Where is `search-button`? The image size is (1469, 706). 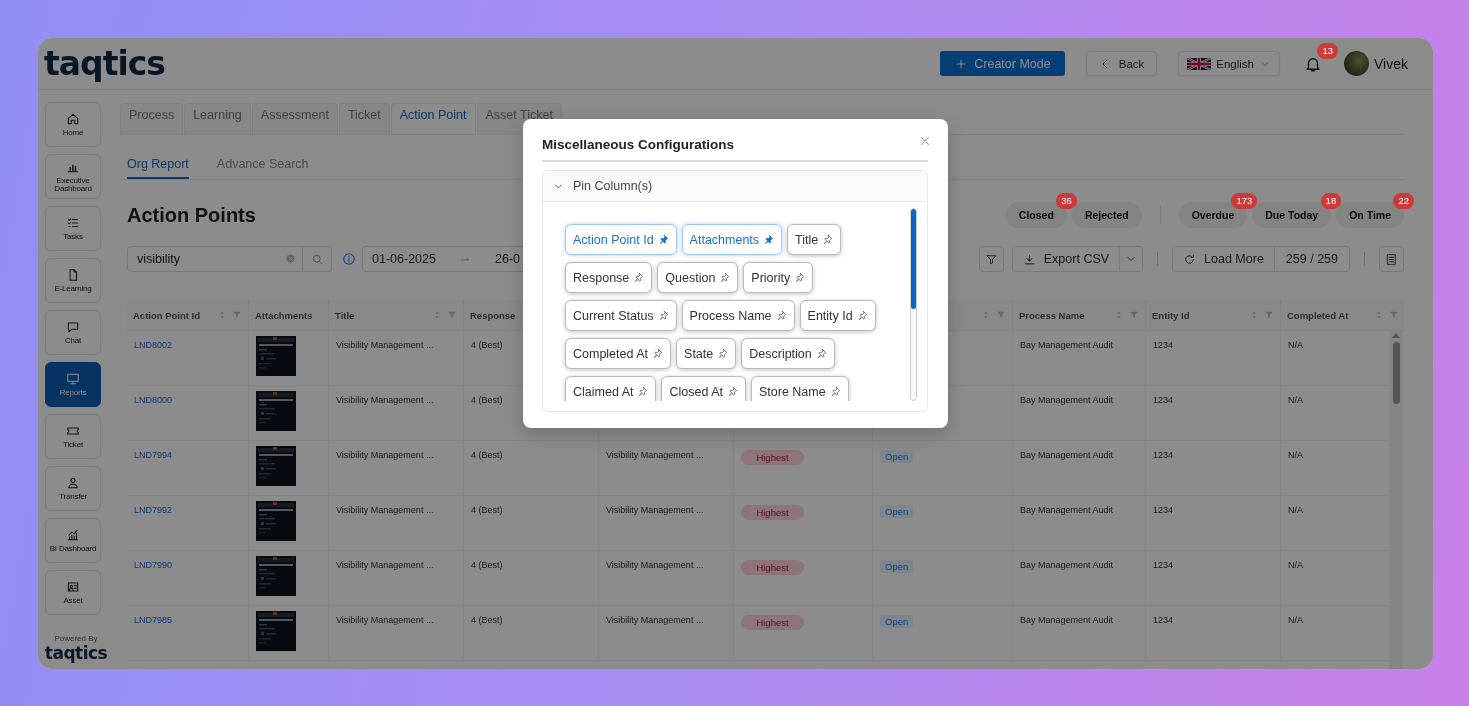
search-button is located at coordinates (317, 259).